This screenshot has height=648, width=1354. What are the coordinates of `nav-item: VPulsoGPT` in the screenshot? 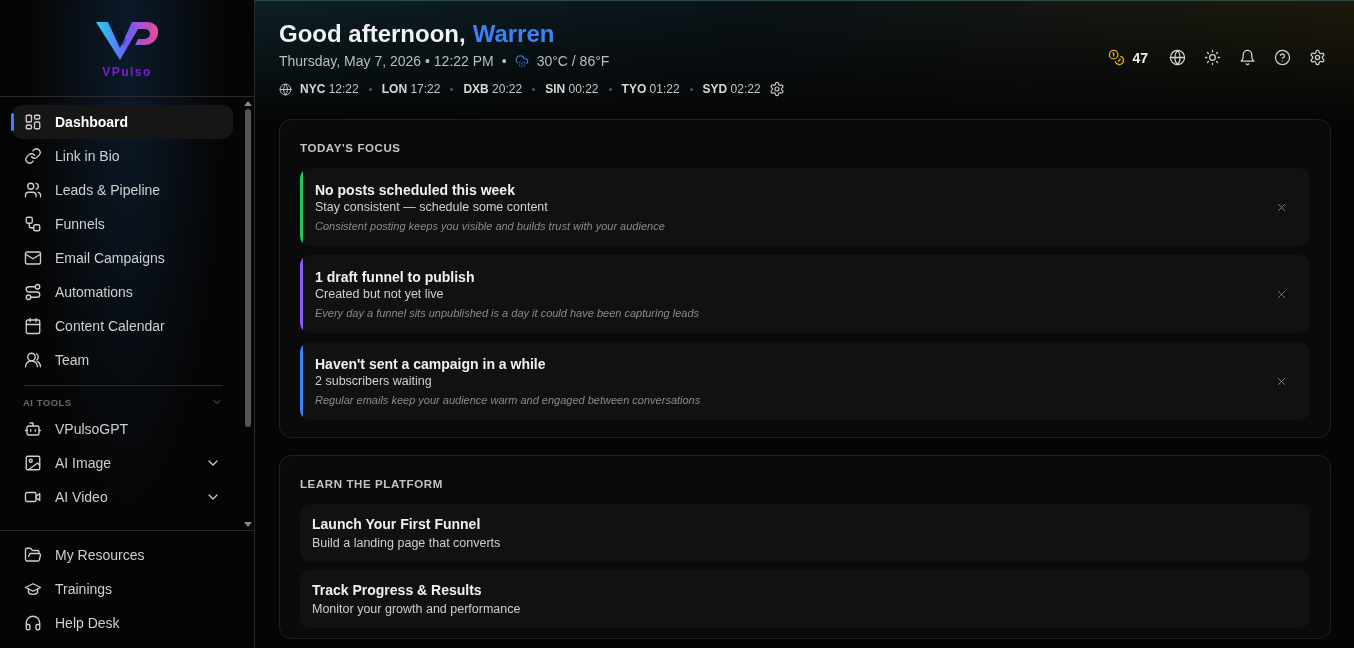 It's located at (122, 429).